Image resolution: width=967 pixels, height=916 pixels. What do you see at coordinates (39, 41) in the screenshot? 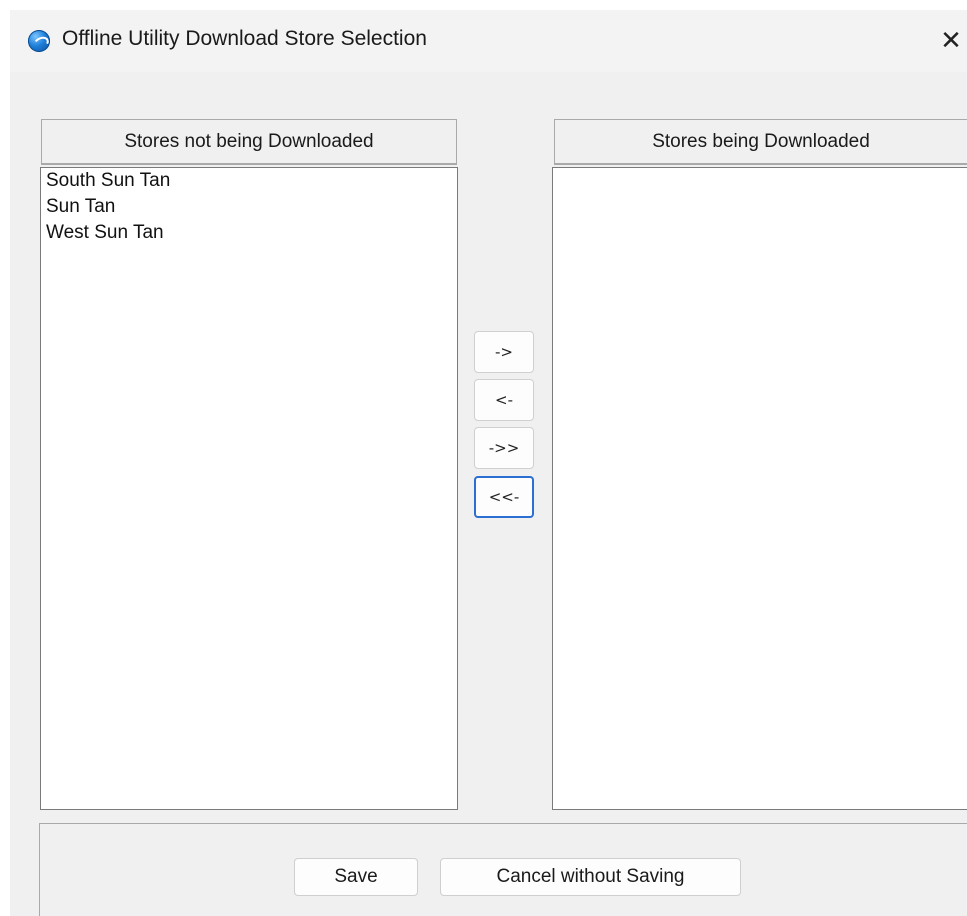
I see `app-logo-icon` at bounding box center [39, 41].